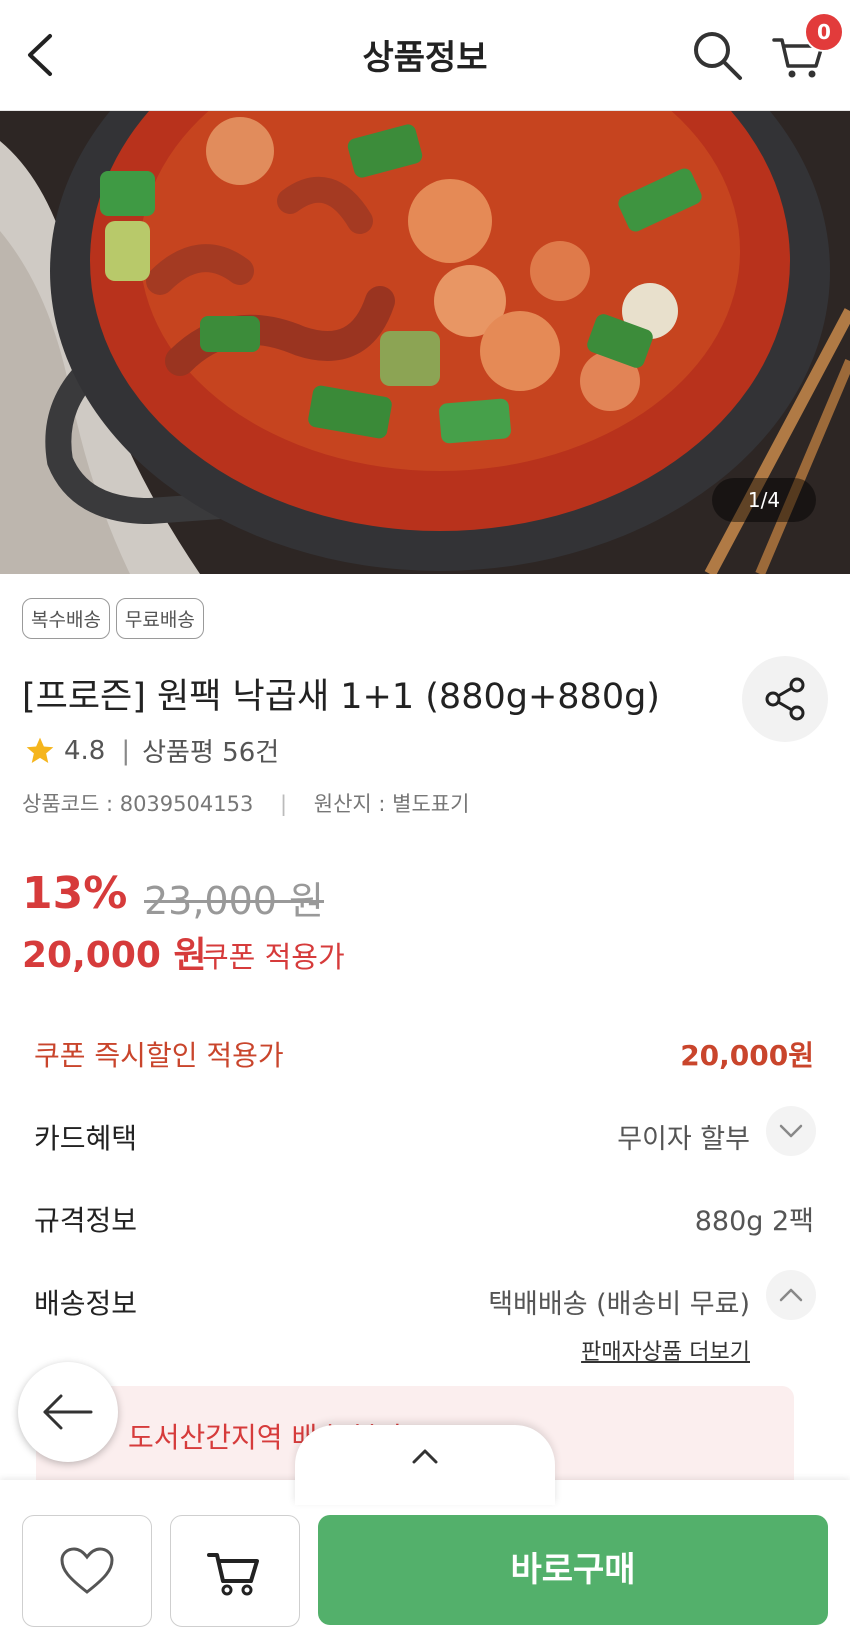 The width and height of the screenshot is (850, 1643). I want to click on product-title: [프로즌] 원팩 낙곱새 1+1 (880g+880g), so click(341, 697).